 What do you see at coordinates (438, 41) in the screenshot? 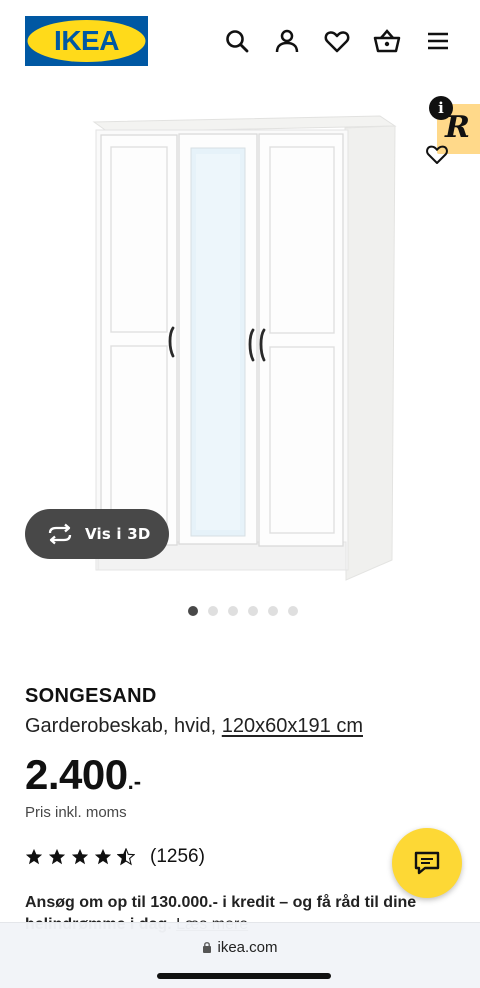
I see `menu-icon` at bounding box center [438, 41].